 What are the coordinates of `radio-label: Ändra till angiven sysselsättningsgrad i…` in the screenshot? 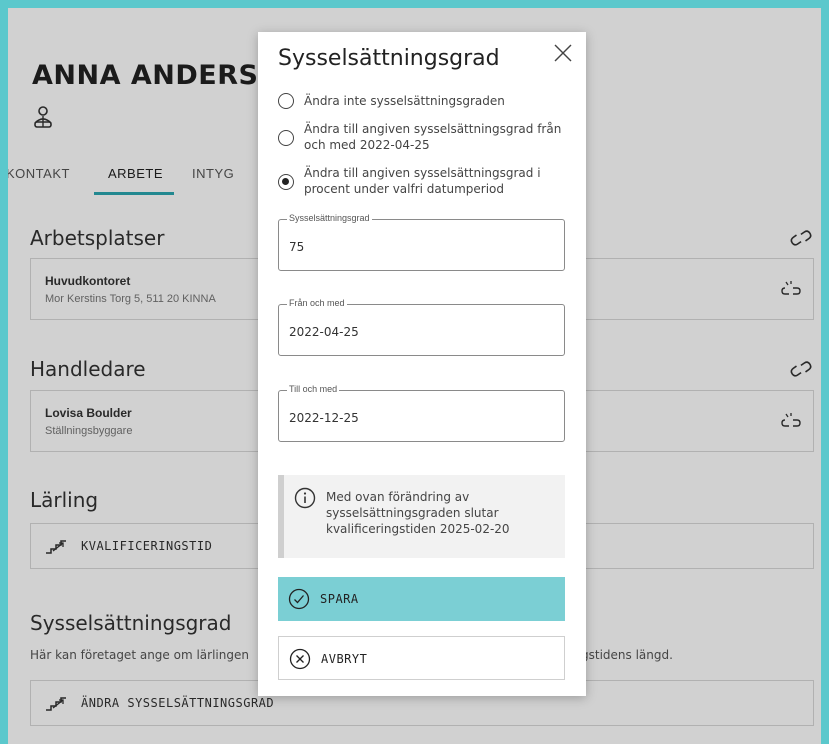 It's located at (422, 181).